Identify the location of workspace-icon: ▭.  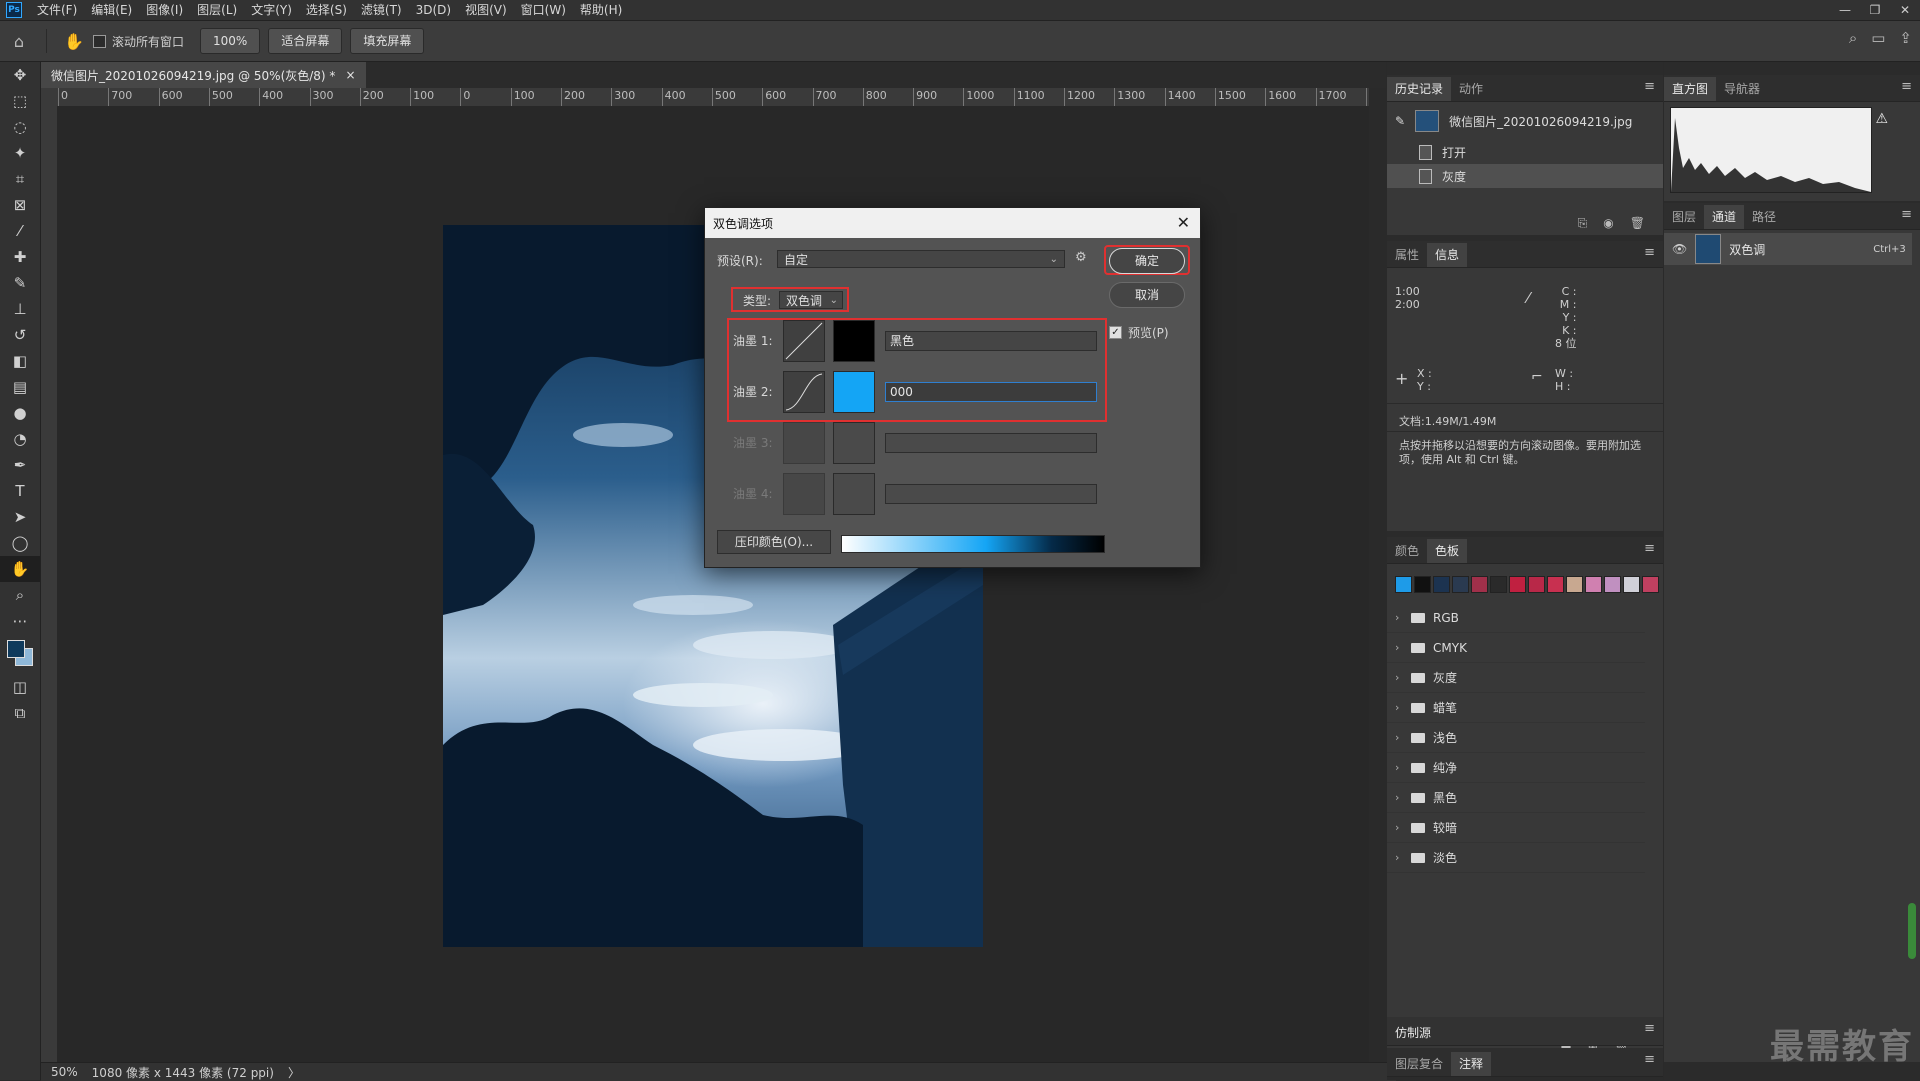
(1878, 38).